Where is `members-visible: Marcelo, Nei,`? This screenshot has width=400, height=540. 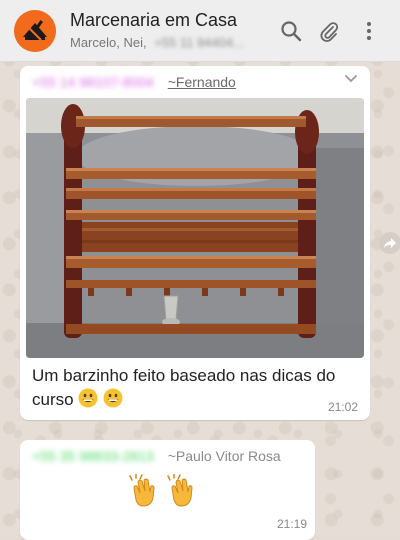 members-visible: Marcelo, Nei, is located at coordinates (108, 42).